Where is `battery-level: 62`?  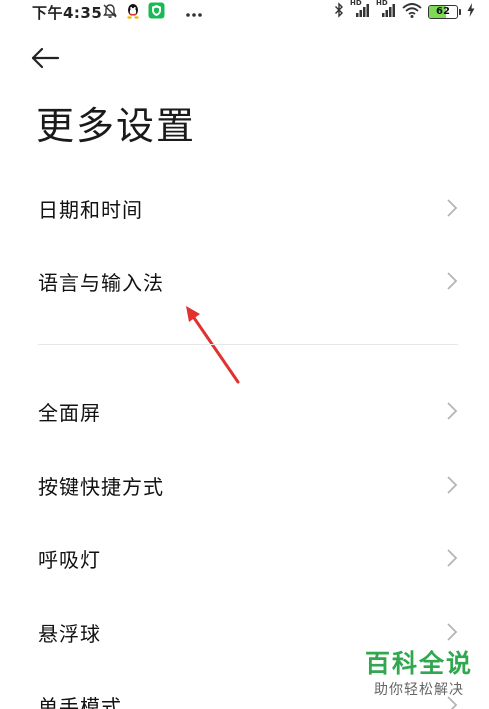
battery-level: 62 is located at coordinates (443, 11).